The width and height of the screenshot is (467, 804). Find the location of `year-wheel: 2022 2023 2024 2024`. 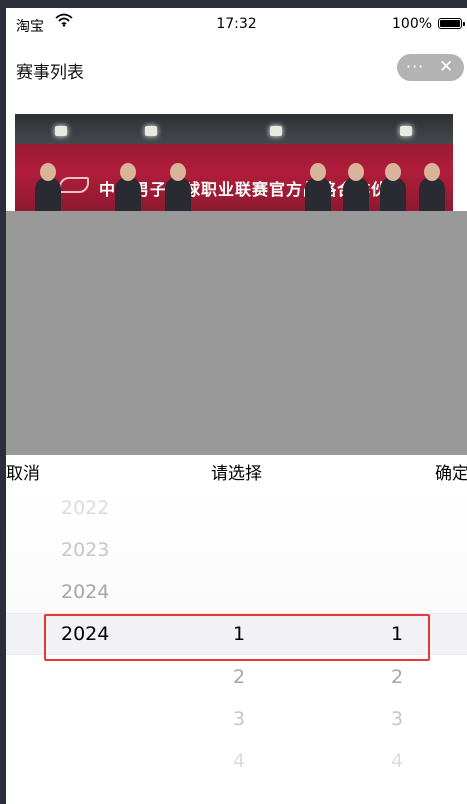

year-wheel: 2022 2023 2024 2024 is located at coordinates (106, 642).